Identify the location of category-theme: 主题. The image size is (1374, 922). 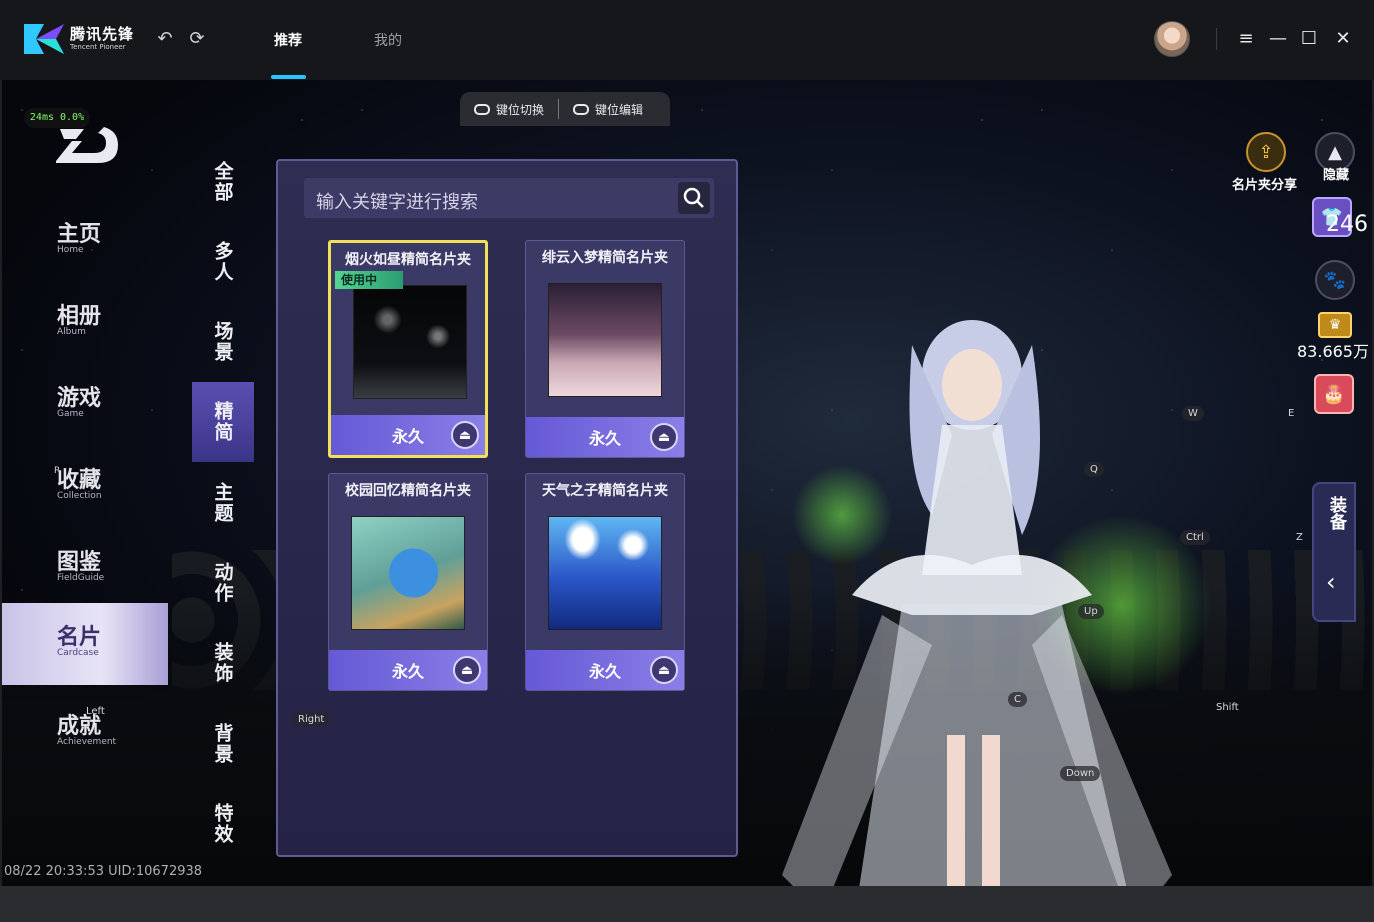
(223, 503).